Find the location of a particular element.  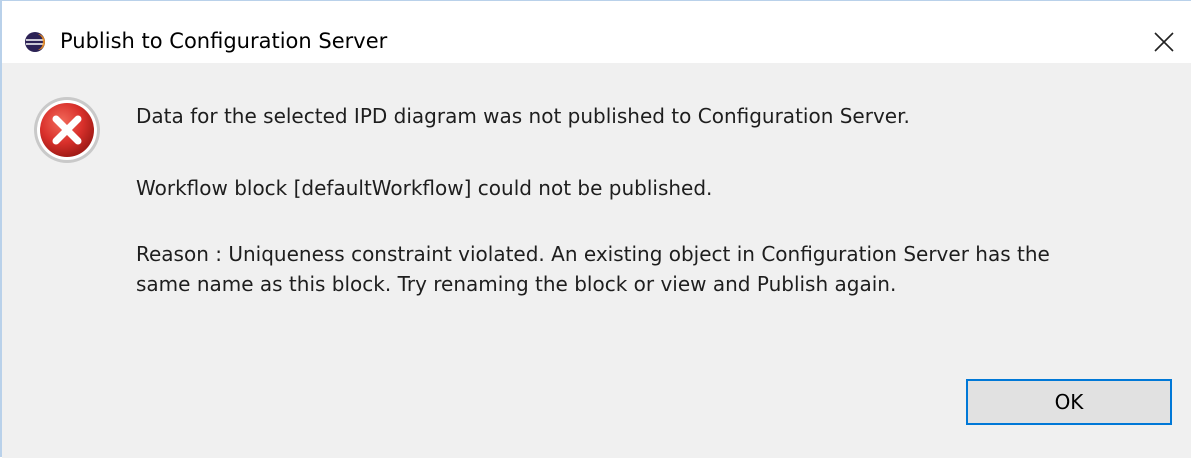

window-title: Publish to Configuration Server is located at coordinates (224, 41).